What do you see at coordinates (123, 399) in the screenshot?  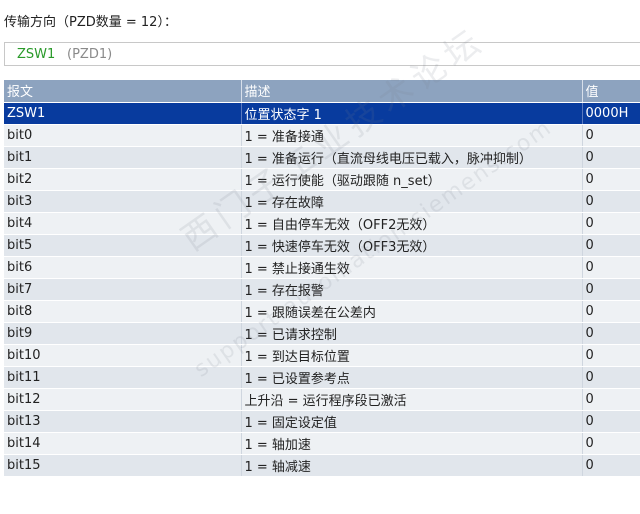 I see `cell-message: bit12` at bounding box center [123, 399].